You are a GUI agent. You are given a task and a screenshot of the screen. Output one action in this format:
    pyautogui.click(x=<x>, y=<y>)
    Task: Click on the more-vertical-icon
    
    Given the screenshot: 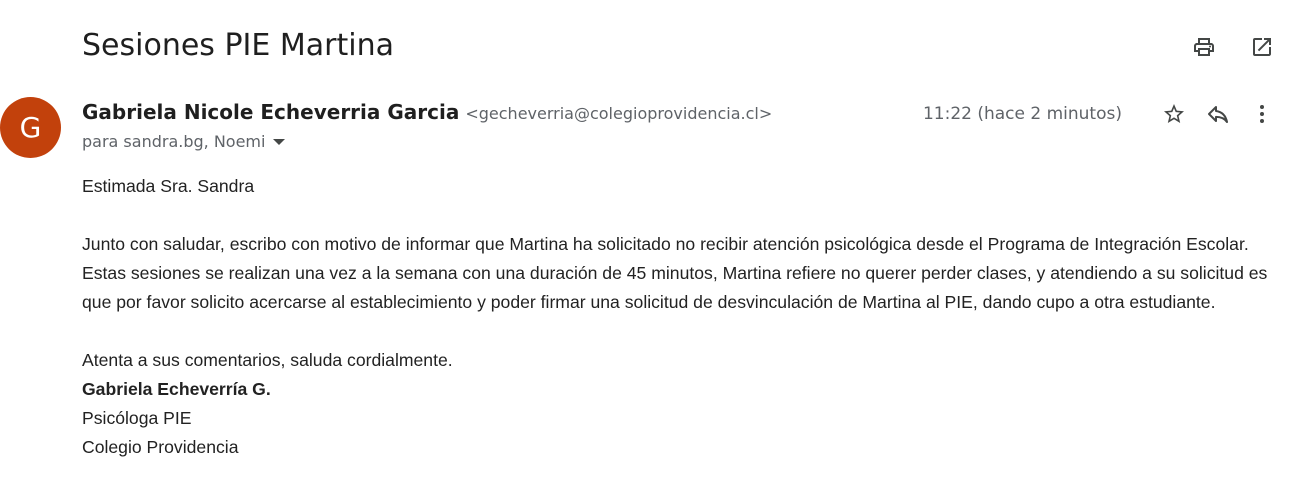 What is the action you would take?
    pyautogui.click(x=1262, y=114)
    